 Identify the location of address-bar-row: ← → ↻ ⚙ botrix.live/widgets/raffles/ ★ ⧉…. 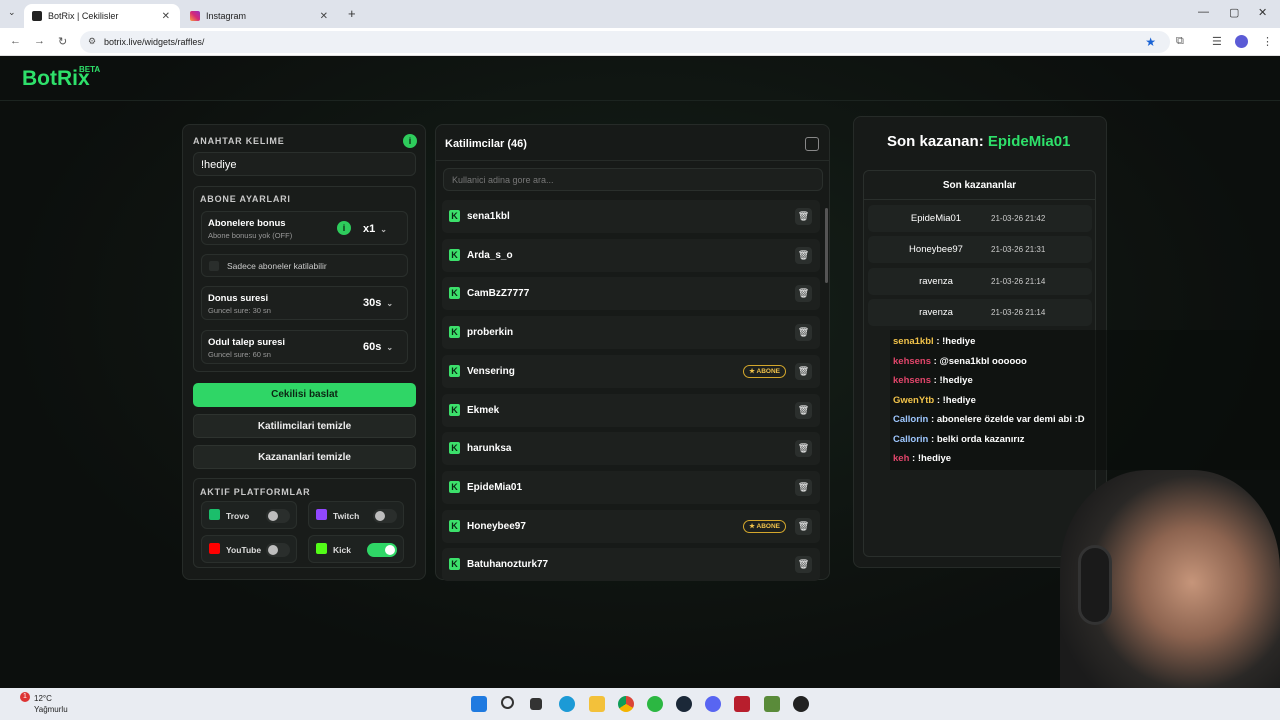
(640, 42).